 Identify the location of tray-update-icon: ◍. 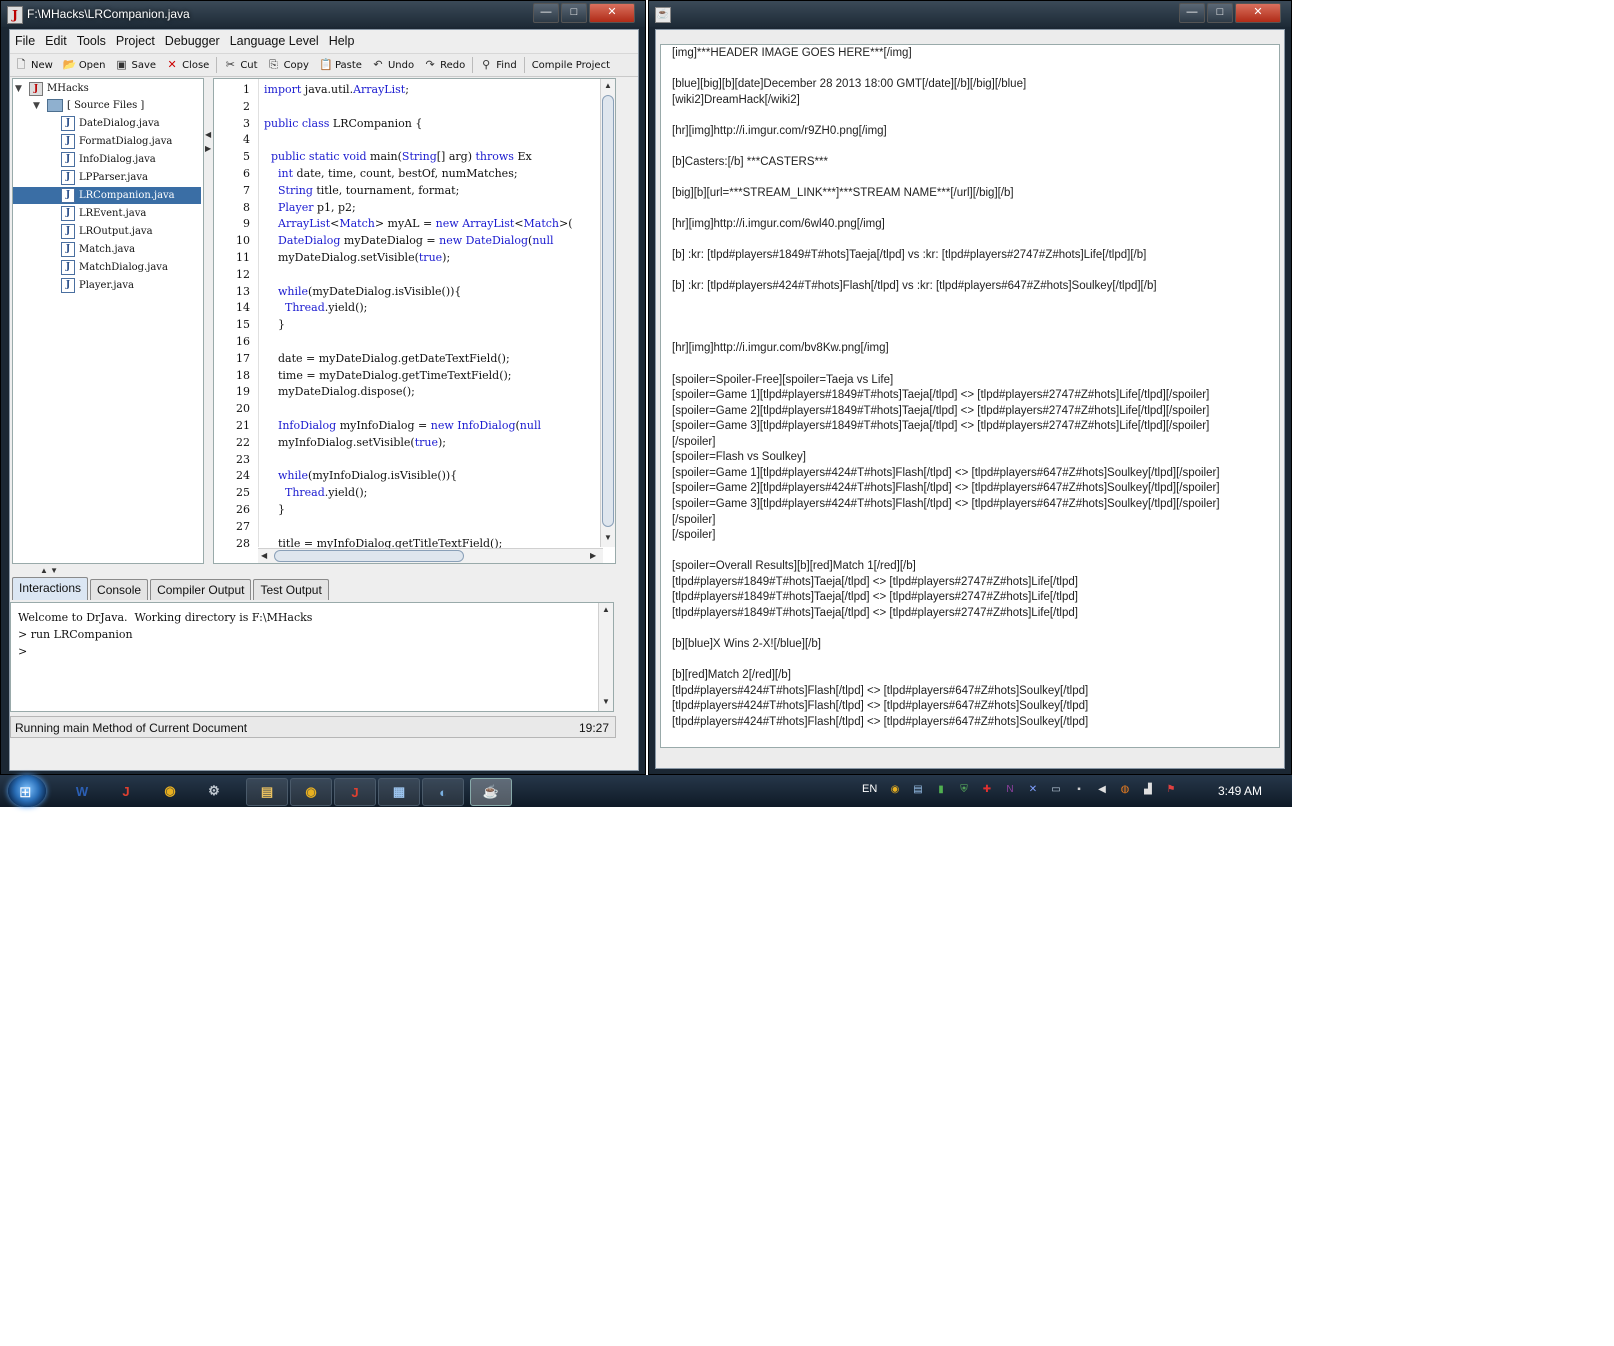
(1125, 790).